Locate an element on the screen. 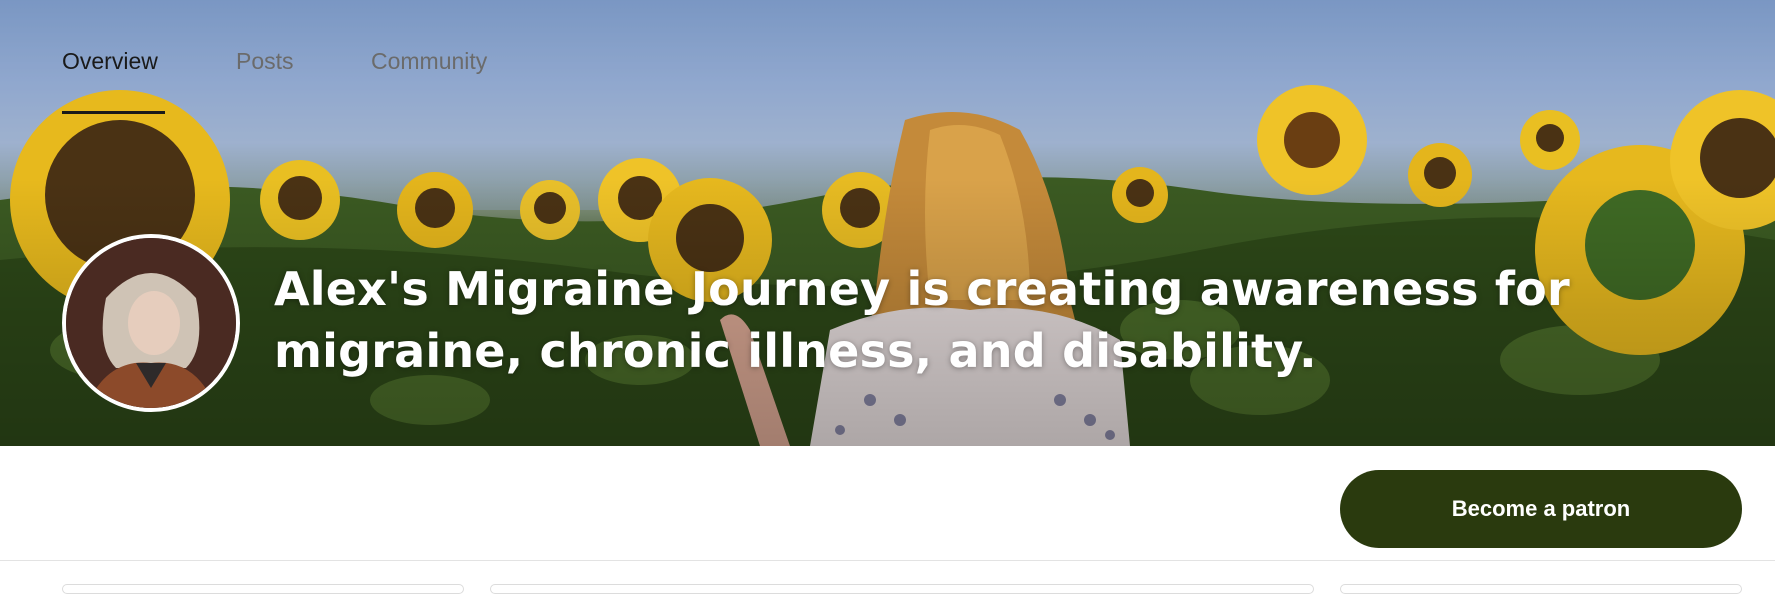 This screenshot has height=594, width=1775. content-card-center is located at coordinates (902, 589).